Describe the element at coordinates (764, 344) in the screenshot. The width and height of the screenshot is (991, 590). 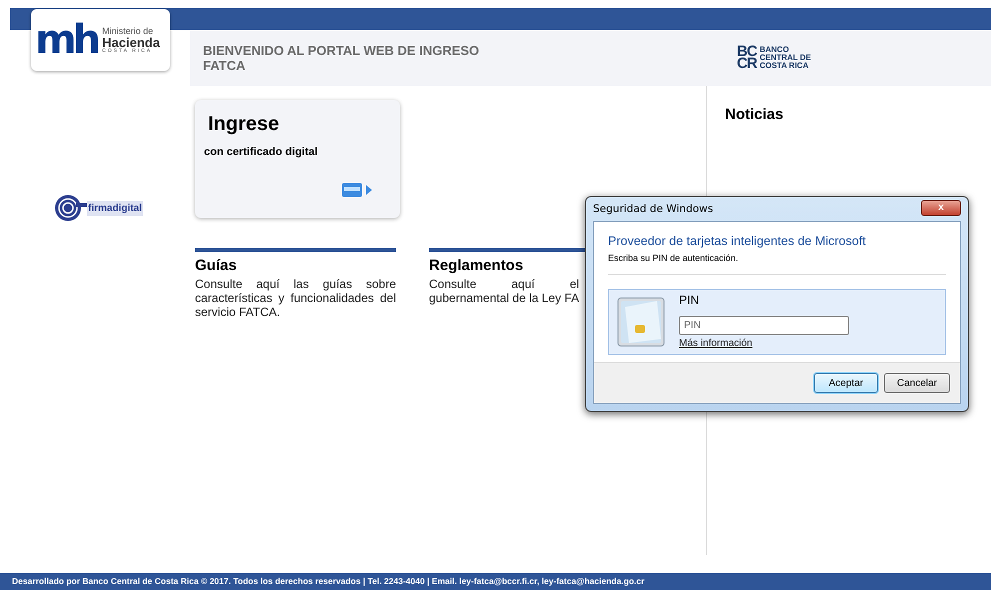
I see `more-info-link: Más información` at that location.